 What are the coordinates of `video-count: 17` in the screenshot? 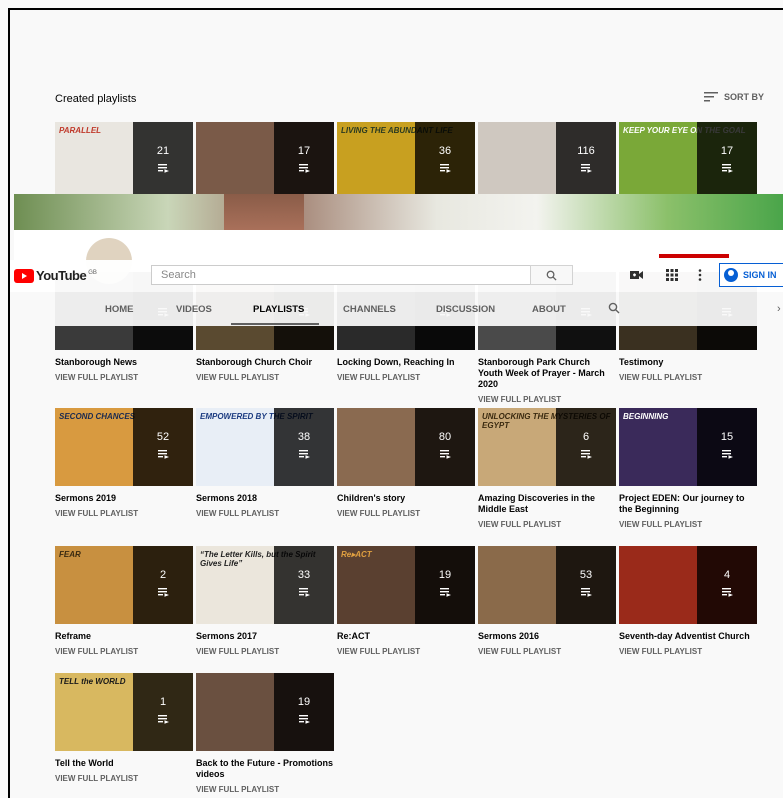 It's located at (304, 150).